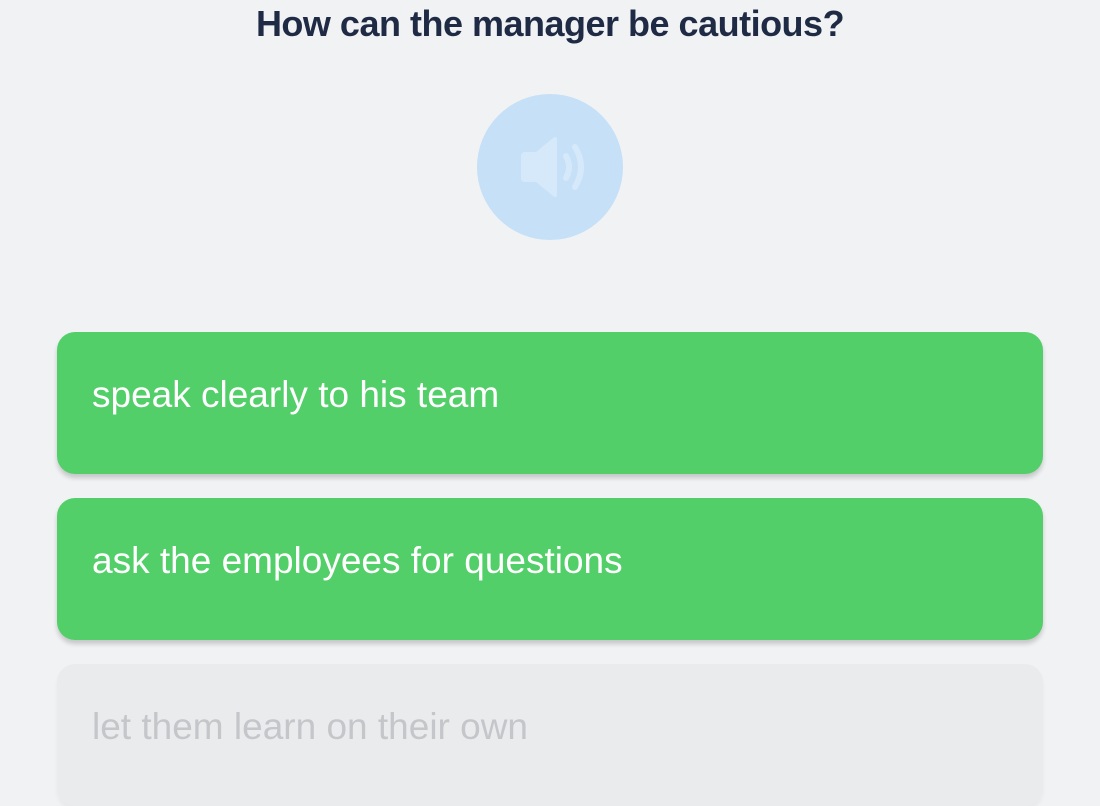 Image resolution: width=1100 pixels, height=806 pixels. I want to click on answer-option-label: ask the employees for questions, so click(357, 560).